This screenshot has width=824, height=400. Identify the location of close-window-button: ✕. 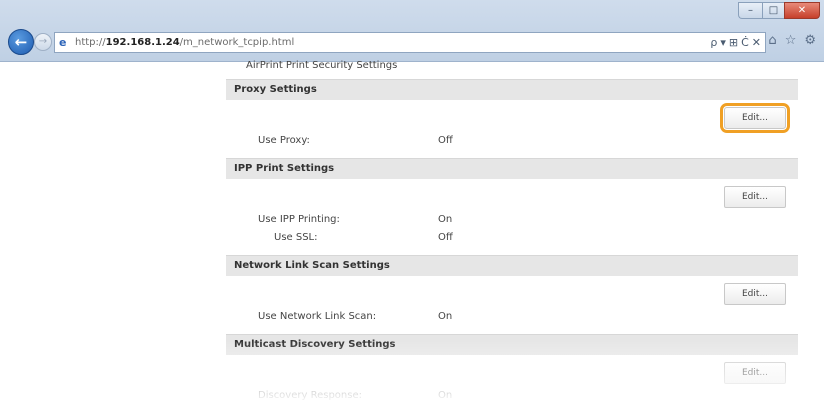
(802, 10).